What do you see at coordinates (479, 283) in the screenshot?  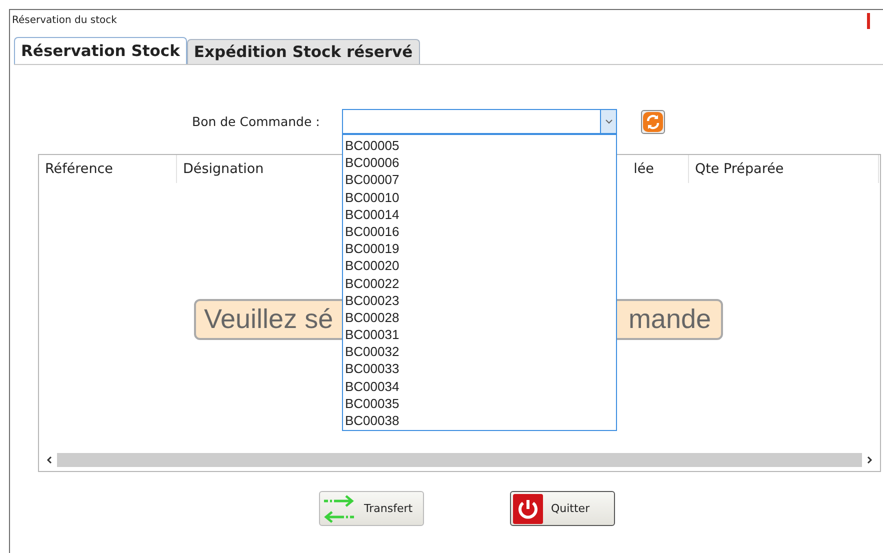 I see `dropdown-option: BC00022` at bounding box center [479, 283].